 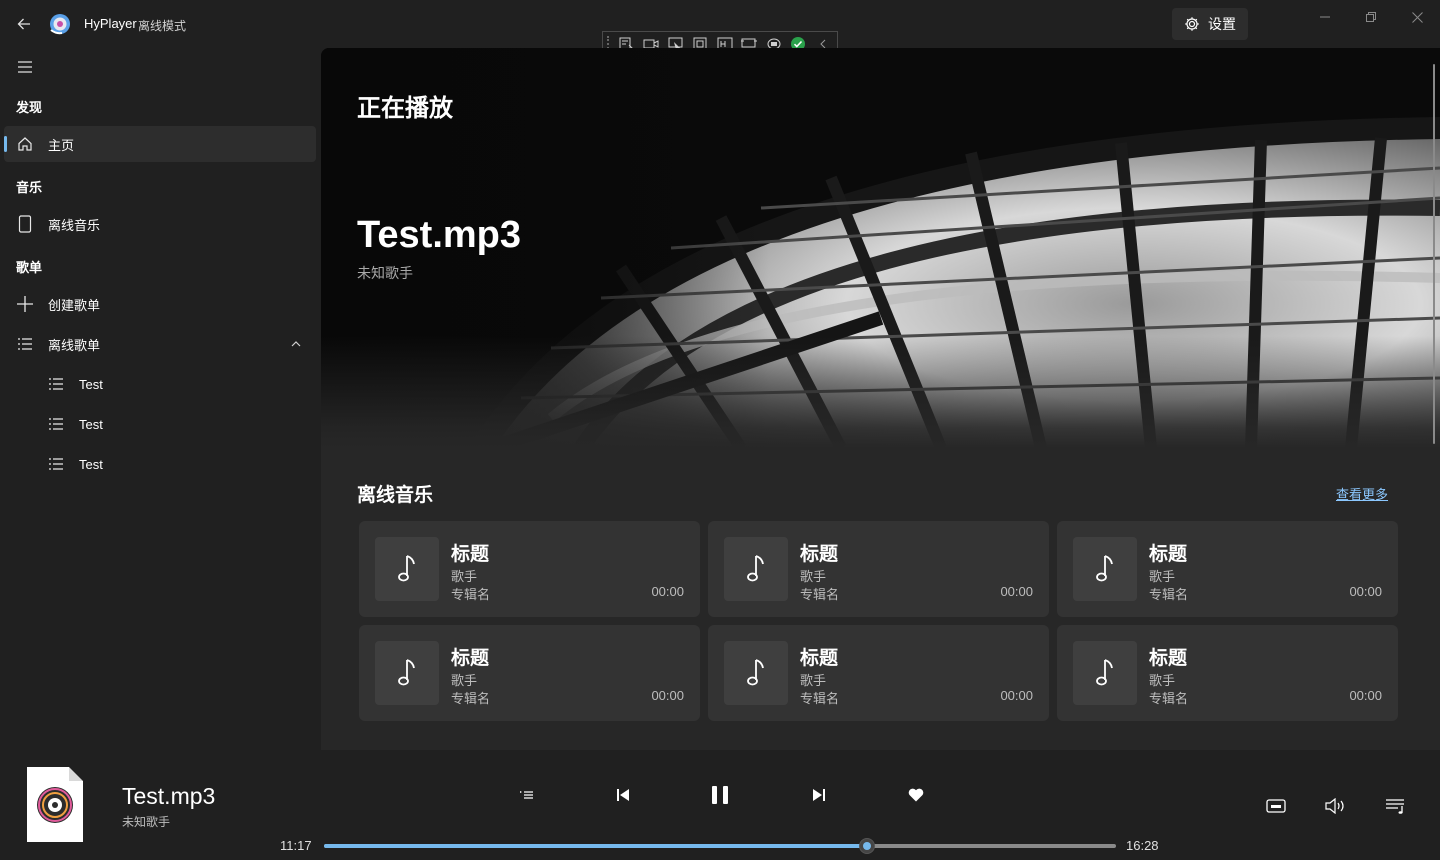 I want to click on close-button, so click(x=1417, y=17).